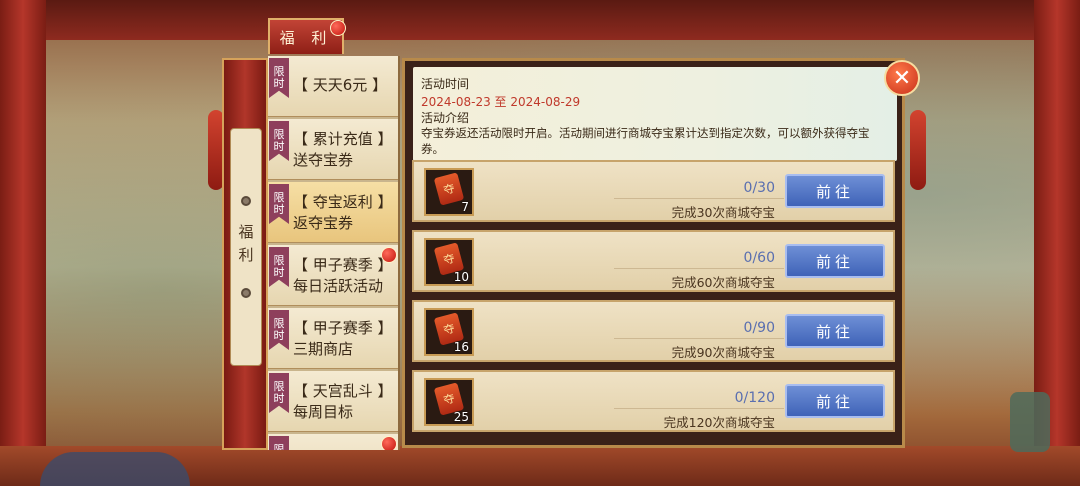 This screenshot has width=1080, height=486. Describe the element at coordinates (653, 191) in the screenshot. I see `task-row: 夺 7 0/30 完成30次商城夺宝 前往` at that location.